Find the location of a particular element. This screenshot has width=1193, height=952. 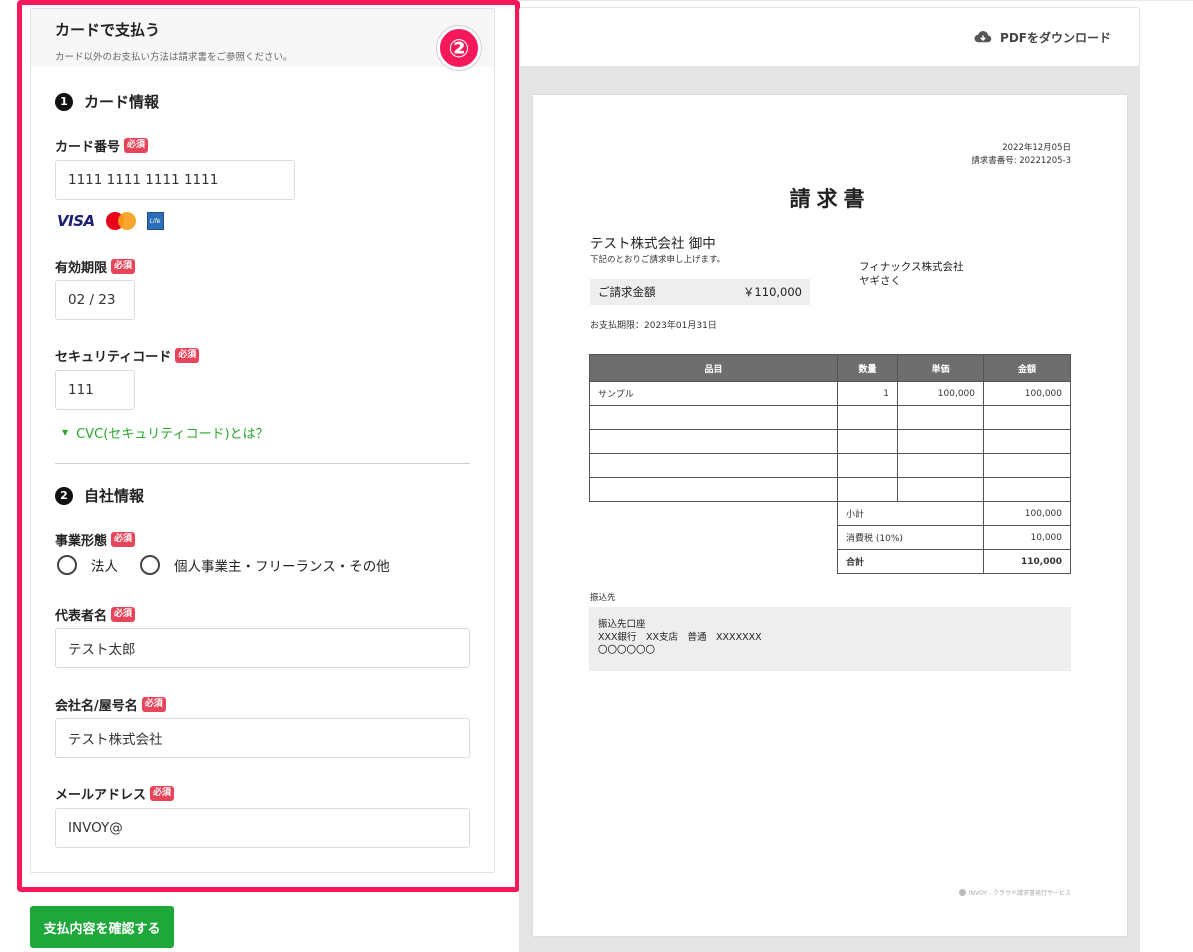

column-header: 単価 is located at coordinates (940, 368).